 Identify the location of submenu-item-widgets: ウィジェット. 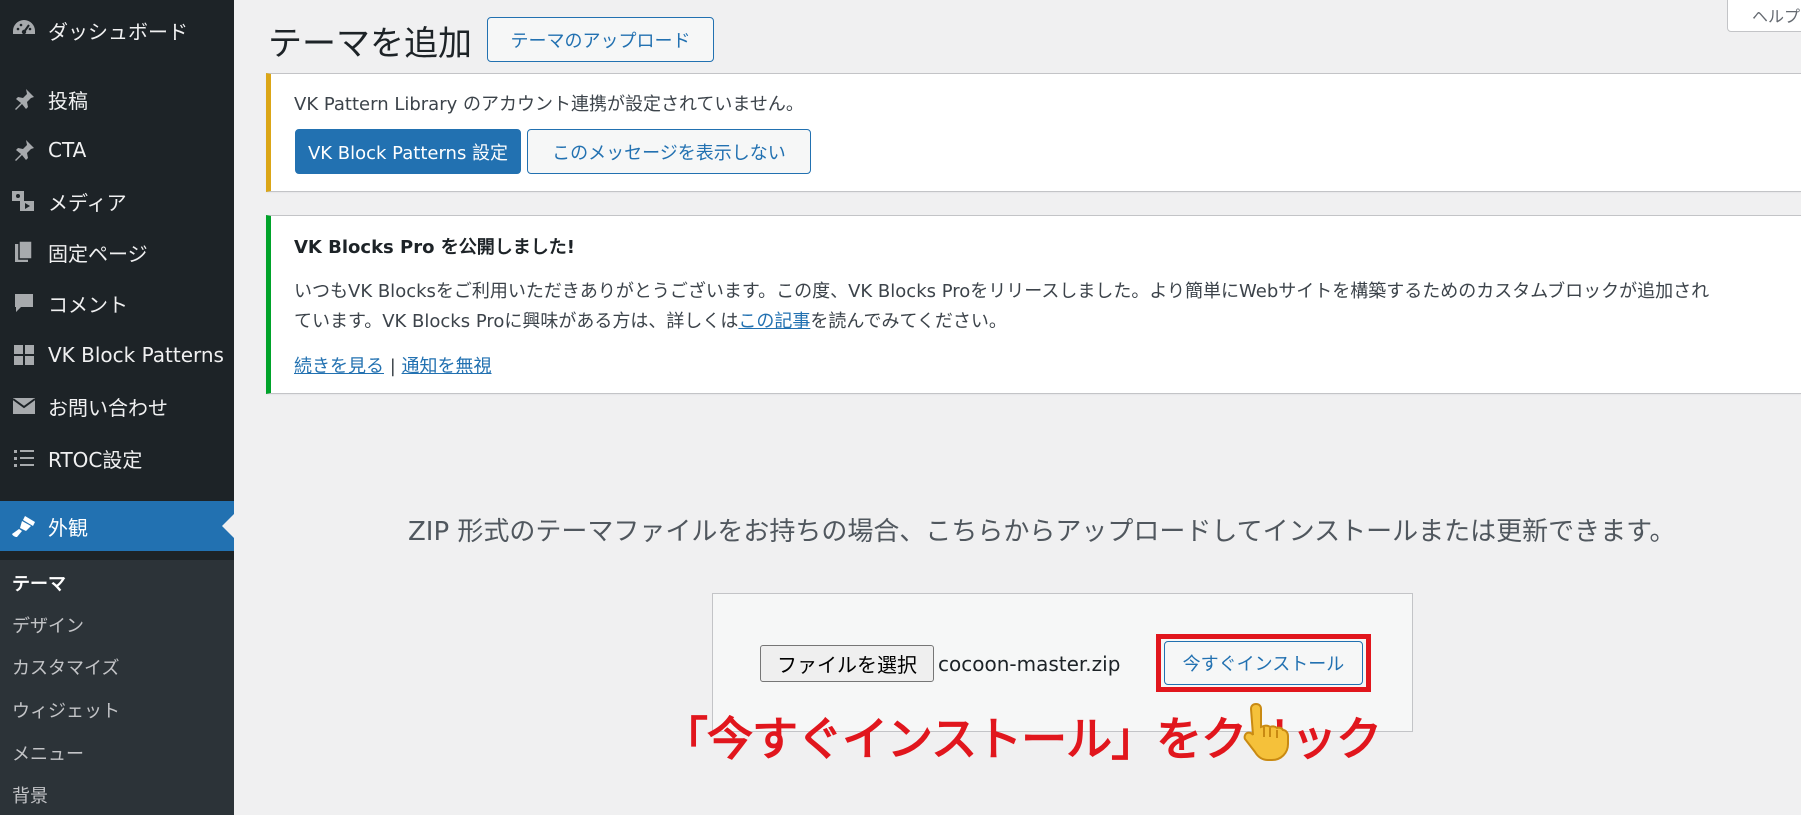
(66, 710).